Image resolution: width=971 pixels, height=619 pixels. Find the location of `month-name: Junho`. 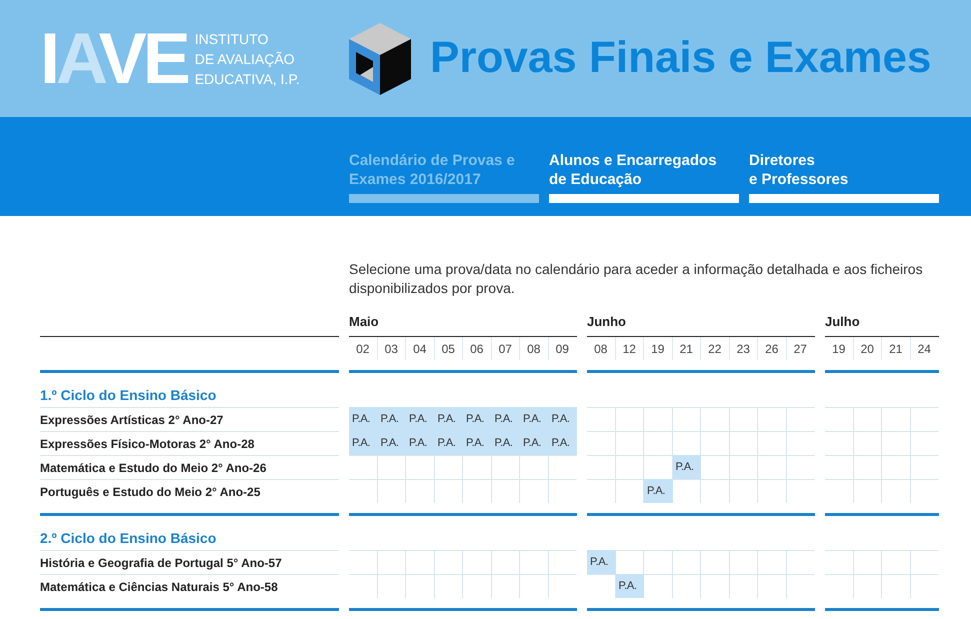

month-name: Junho is located at coordinates (606, 322).